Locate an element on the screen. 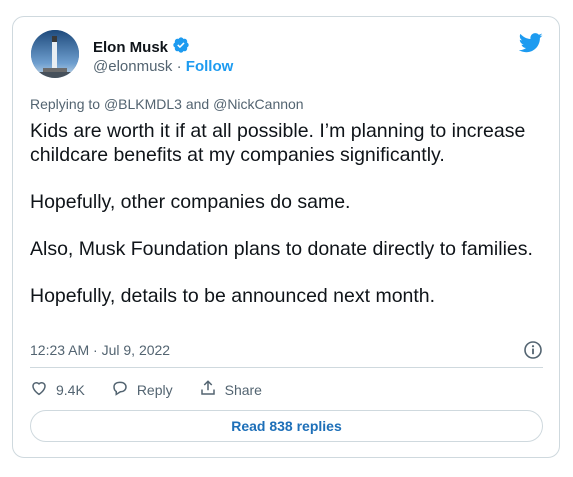 The image size is (573, 477). replying-to: Replying to @BLKMDL3 and @NickCannon is located at coordinates (167, 104).